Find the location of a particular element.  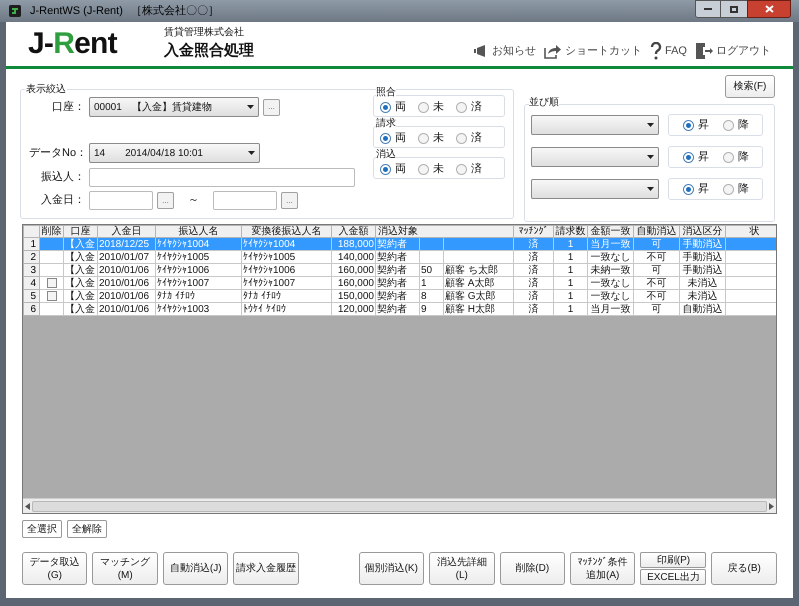

action-button: ﾏｯﾁﾝｸﾞ条件 追加(A) is located at coordinates (603, 568).